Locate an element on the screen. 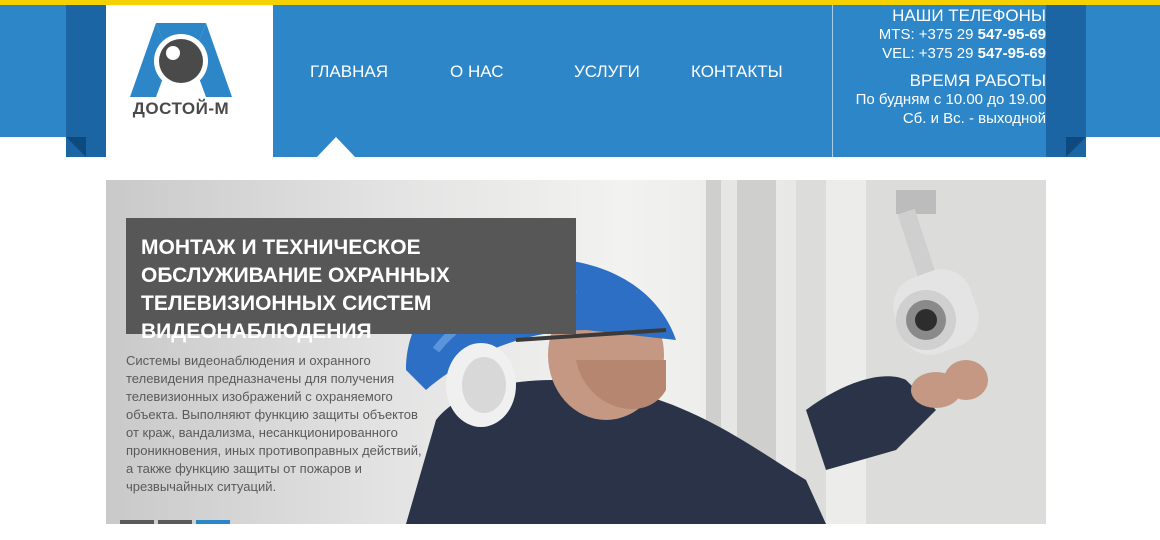 This screenshot has width=1160, height=540. ribbon-right-fold is located at coordinates (1076, 147).